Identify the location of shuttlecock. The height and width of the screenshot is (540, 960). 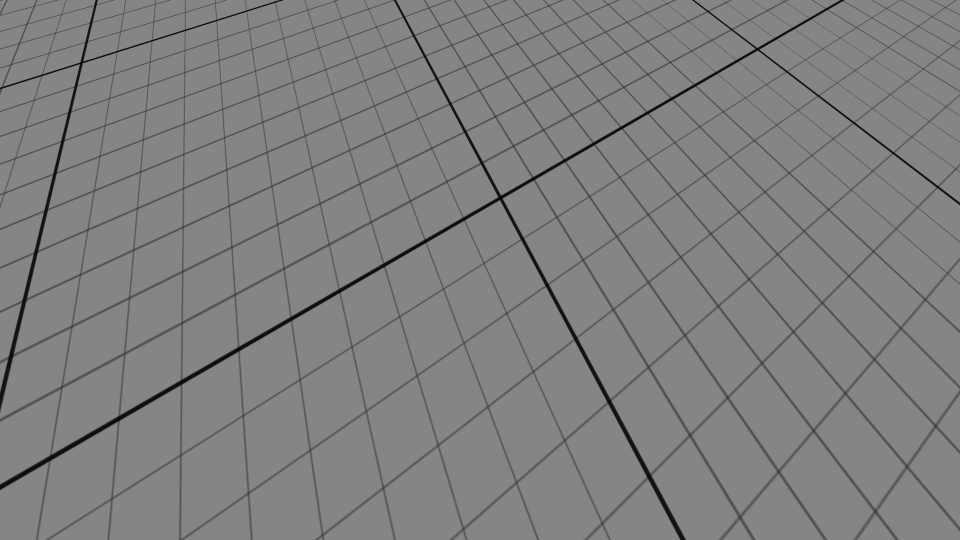
(710, 283).